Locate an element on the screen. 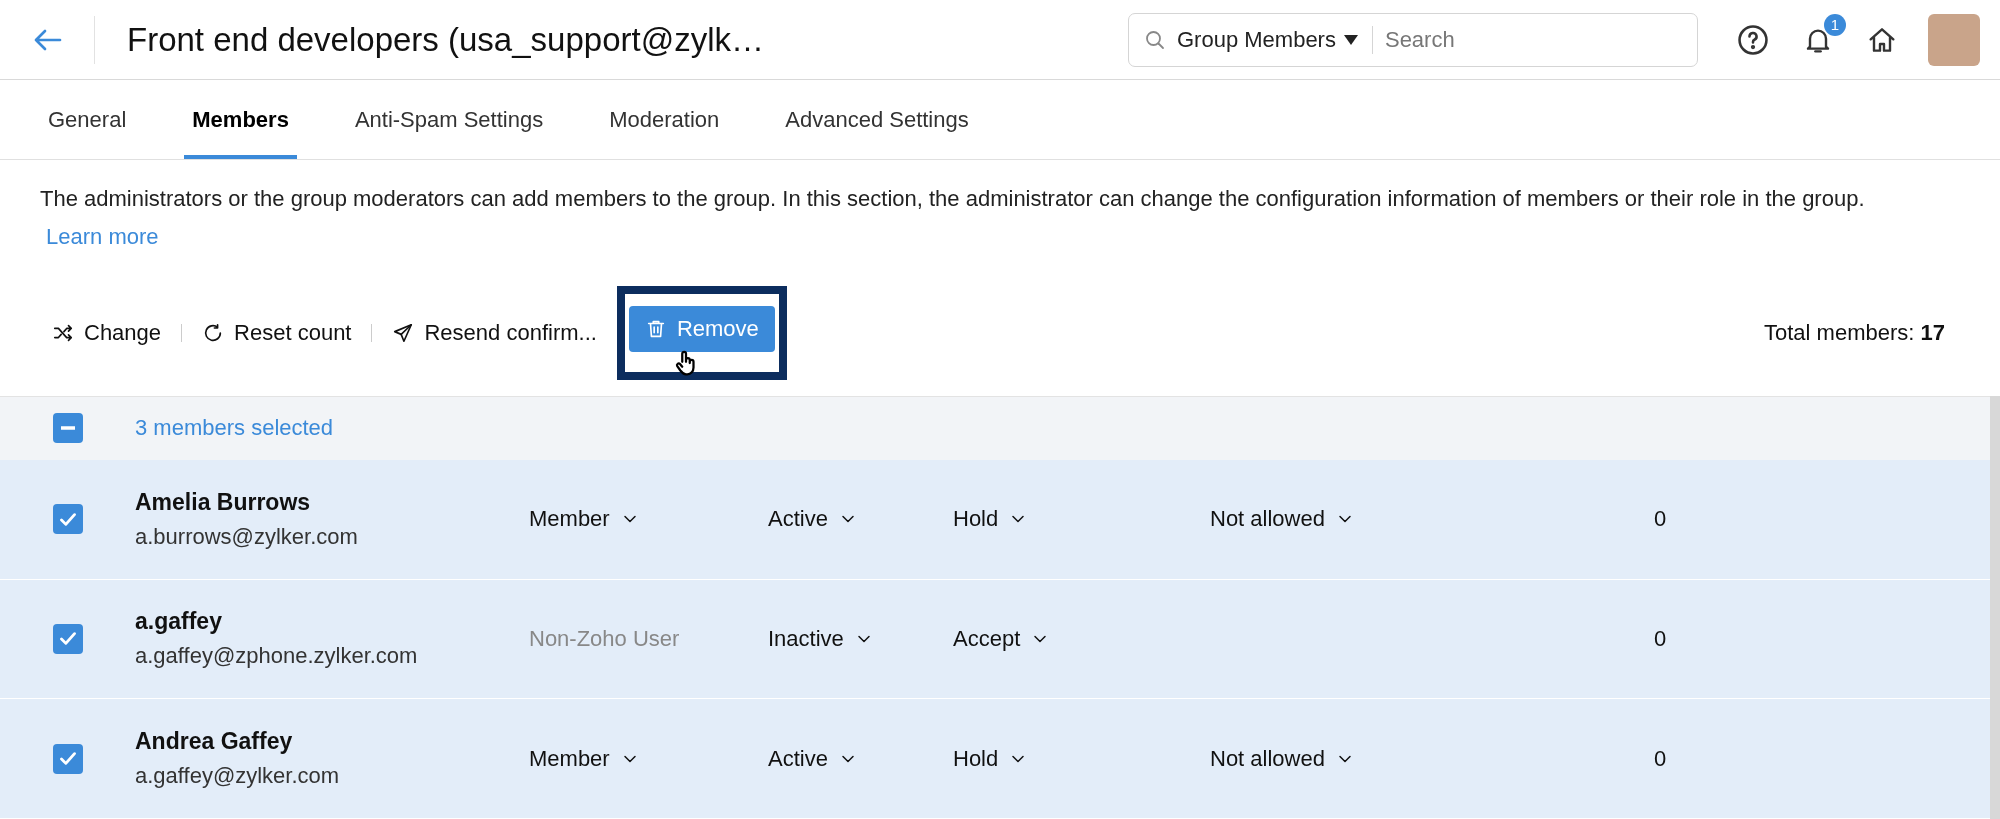 Image resolution: width=2000 pixels, height=819 pixels. minus-icon is located at coordinates (68, 428).